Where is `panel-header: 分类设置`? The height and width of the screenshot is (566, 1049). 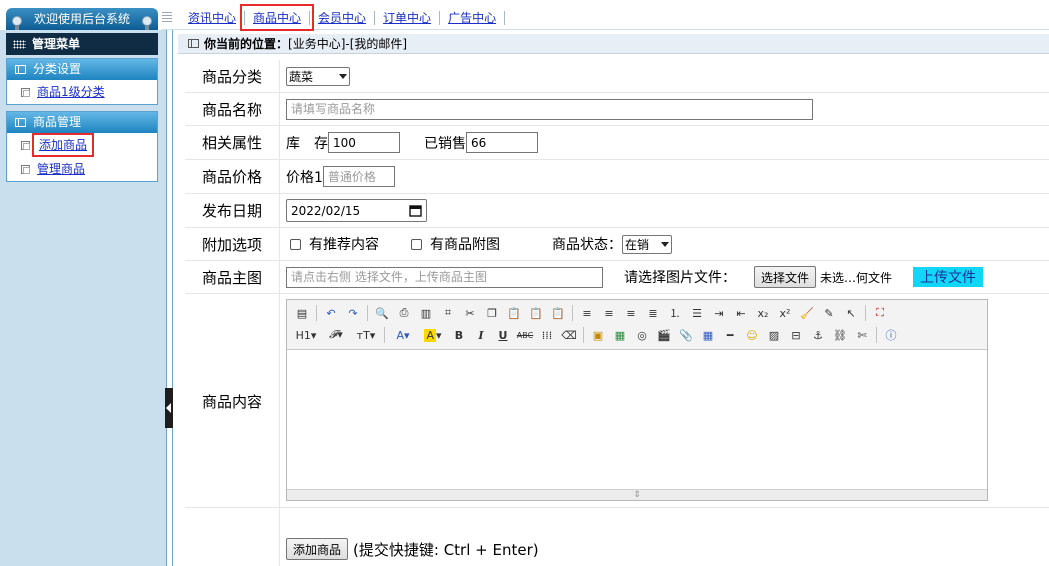
panel-header: 分类设置 is located at coordinates (82, 69).